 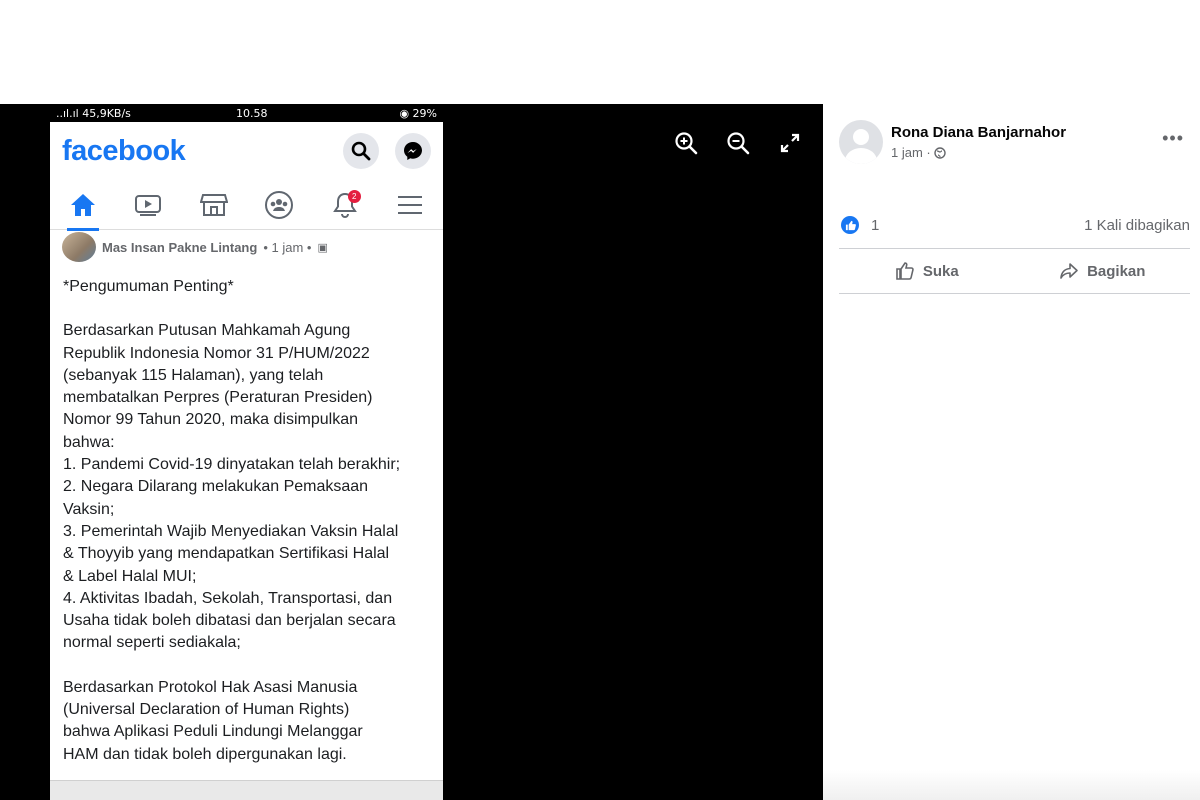 What do you see at coordinates (850, 225) in the screenshot?
I see `like-reaction-icon` at bounding box center [850, 225].